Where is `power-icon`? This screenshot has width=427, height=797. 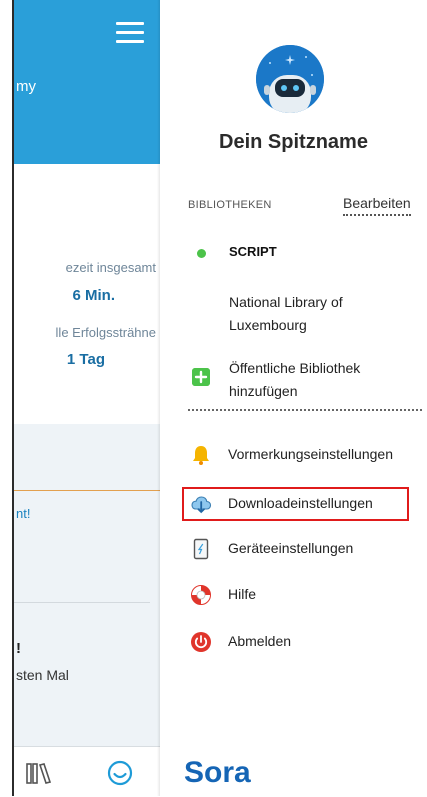 power-icon is located at coordinates (201, 642).